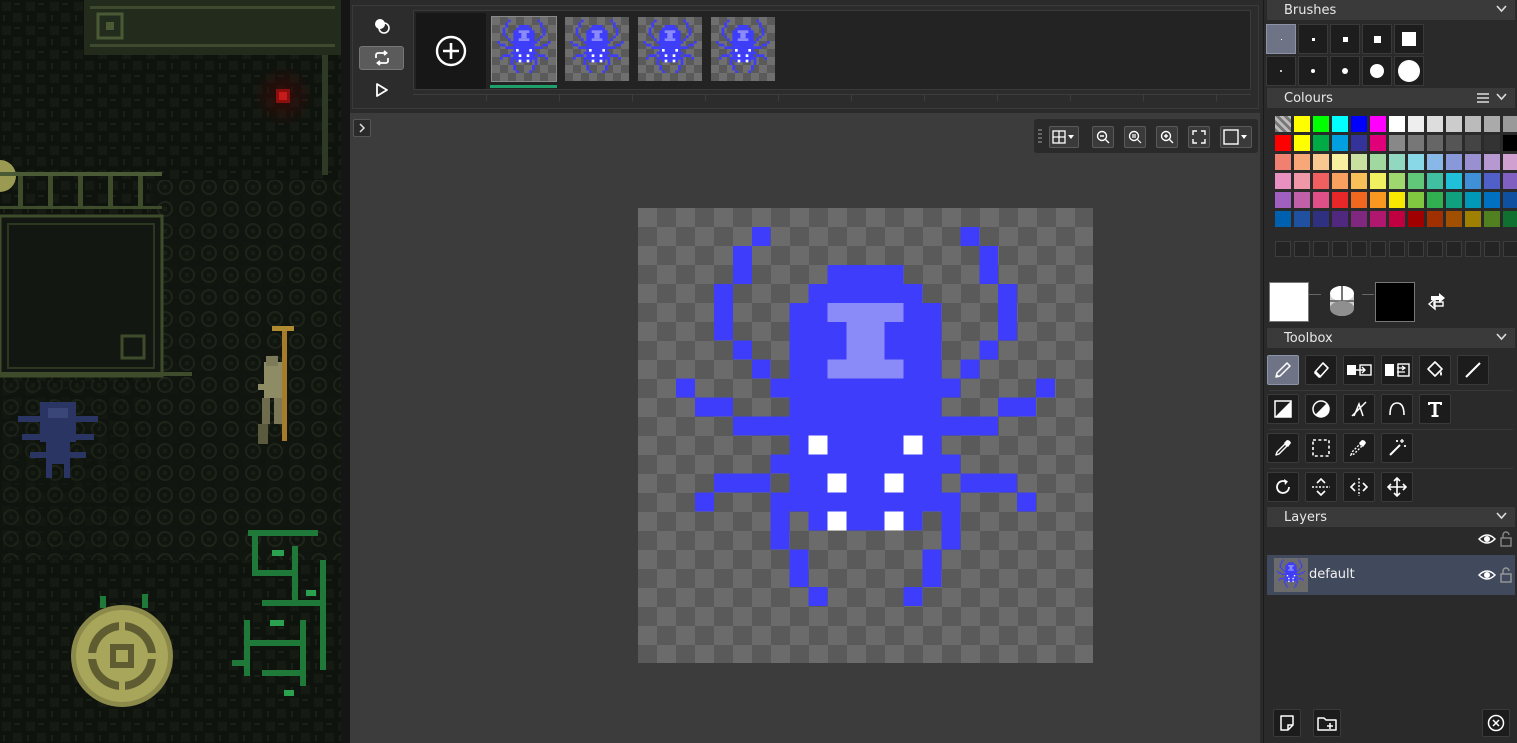 This screenshot has width=1517, height=743. Describe the element at coordinates (1506, 539) in the screenshot. I see `all-layers-lock-icon` at that location.